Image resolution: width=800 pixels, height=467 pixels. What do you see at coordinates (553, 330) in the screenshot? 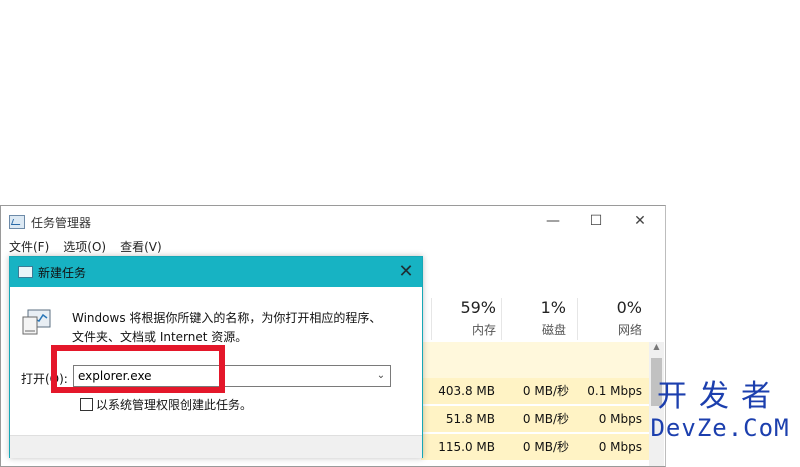
I see `disk-label: 磁盘` at bounding box center [553, 330].